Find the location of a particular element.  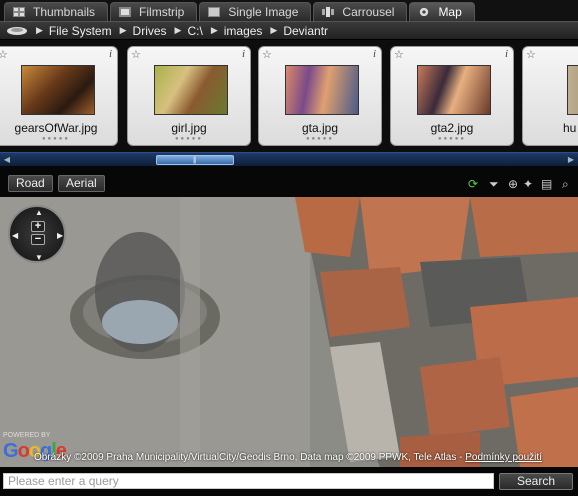

tab-label: Single Image is located at coordinates (263, 12).